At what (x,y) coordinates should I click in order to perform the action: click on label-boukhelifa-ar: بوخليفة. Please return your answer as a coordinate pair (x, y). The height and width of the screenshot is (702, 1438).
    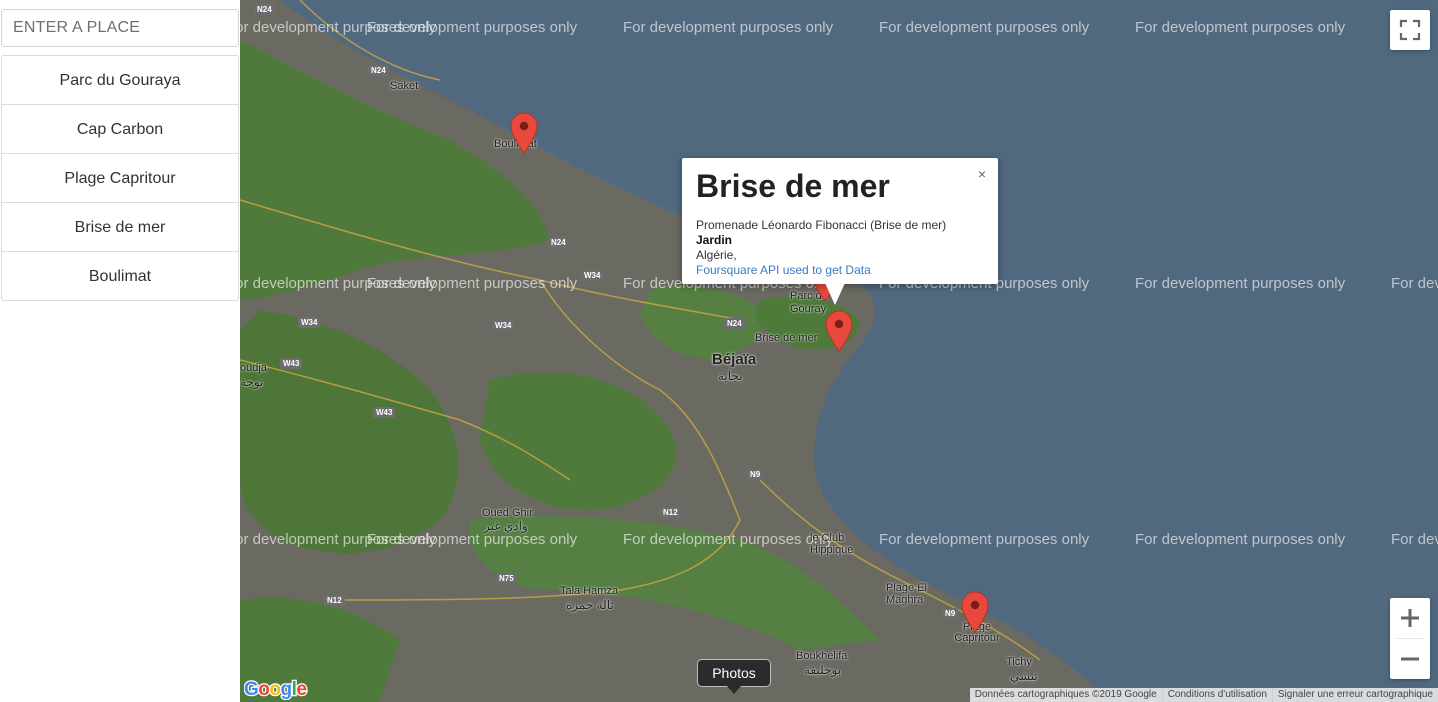
    Looking at the image, I should click on (823, 670).